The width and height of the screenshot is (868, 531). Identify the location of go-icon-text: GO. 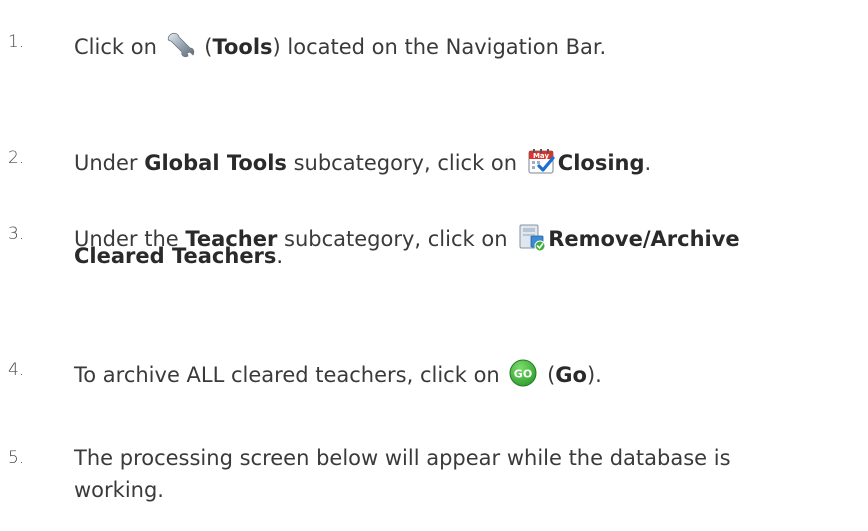
(523, 374).